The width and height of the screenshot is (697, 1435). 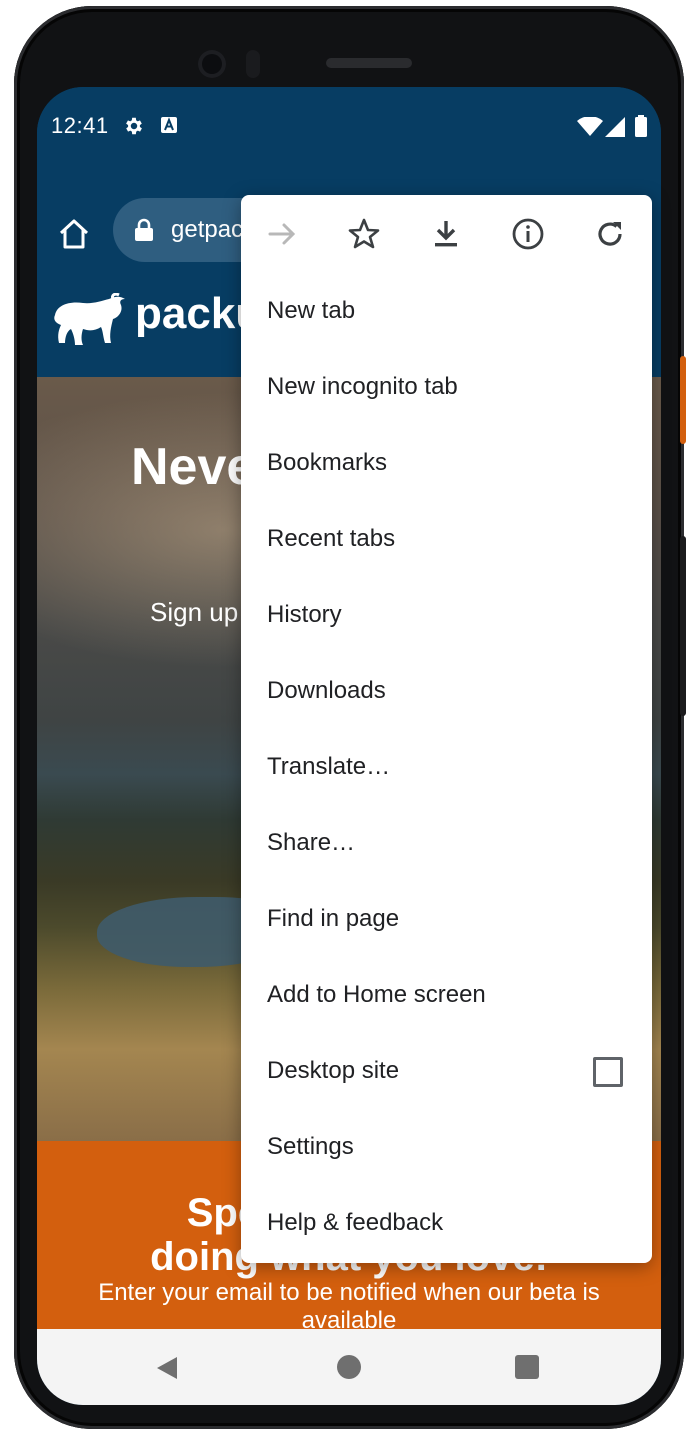 I want to click on menu-item-settings: Settings, so click(x=447, y=1147).